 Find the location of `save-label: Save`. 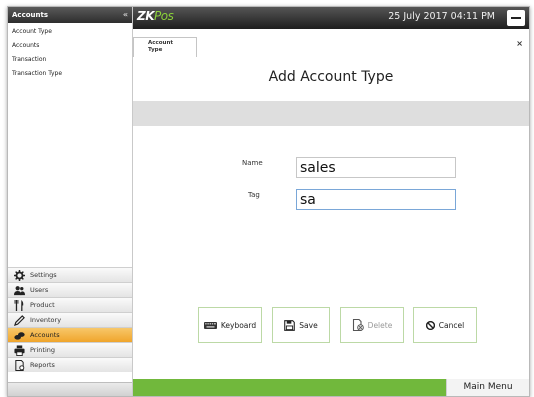

save-label: Save is located at coordinates (308, 325).